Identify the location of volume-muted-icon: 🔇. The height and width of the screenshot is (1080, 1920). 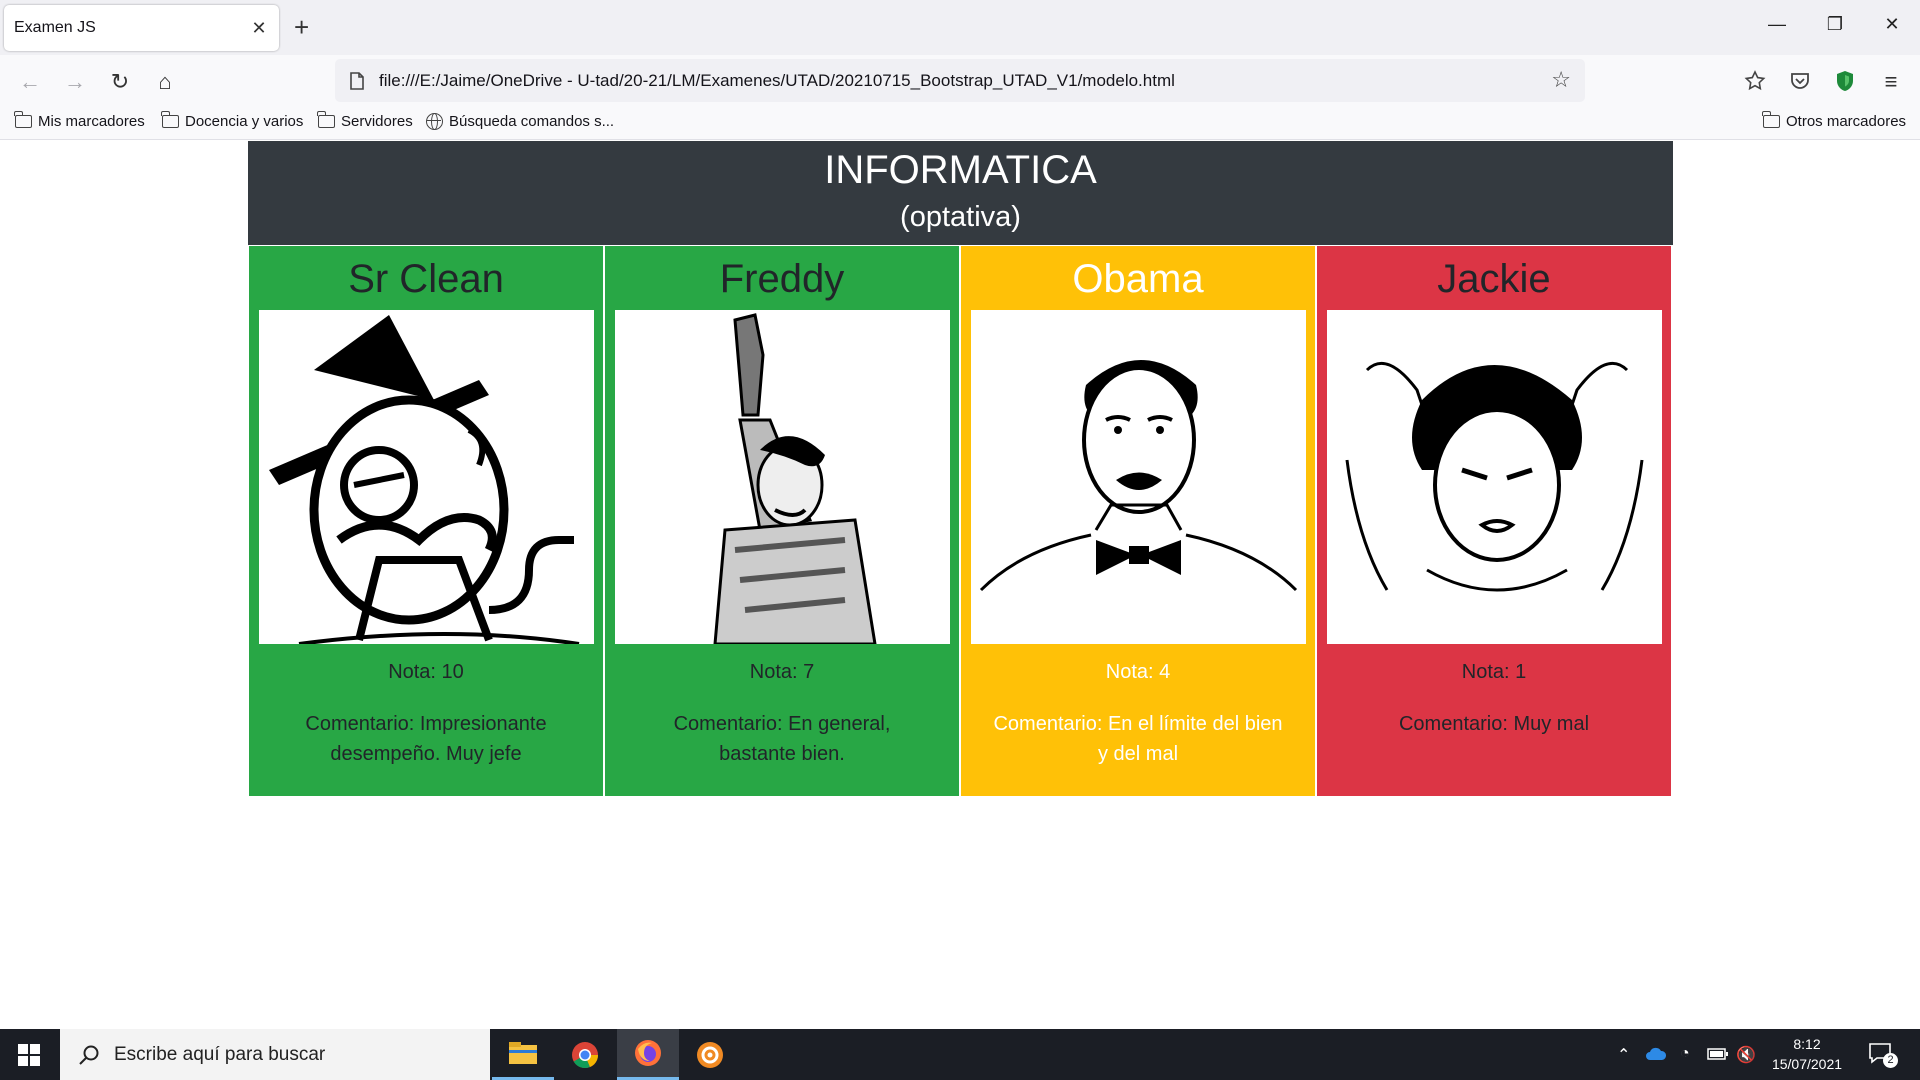
(1746, 1055).